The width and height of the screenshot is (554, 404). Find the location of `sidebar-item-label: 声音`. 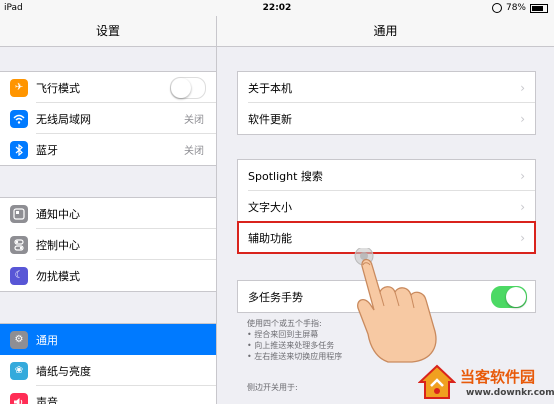

sidebar-item-label: 声音 is located at coordinates (47, 399).